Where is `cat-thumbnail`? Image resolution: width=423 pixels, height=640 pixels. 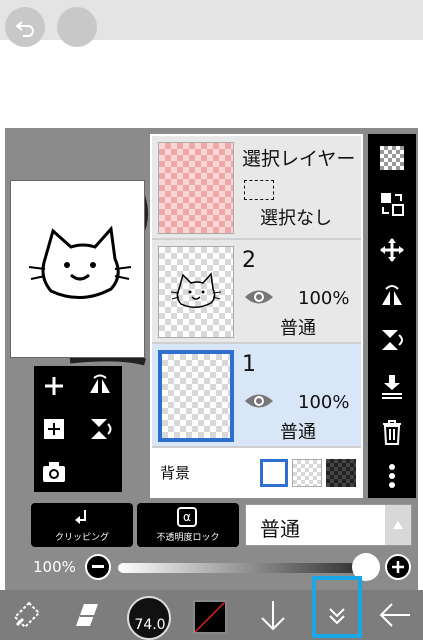 cat-thumbnail is located at coordinates (196, 290).